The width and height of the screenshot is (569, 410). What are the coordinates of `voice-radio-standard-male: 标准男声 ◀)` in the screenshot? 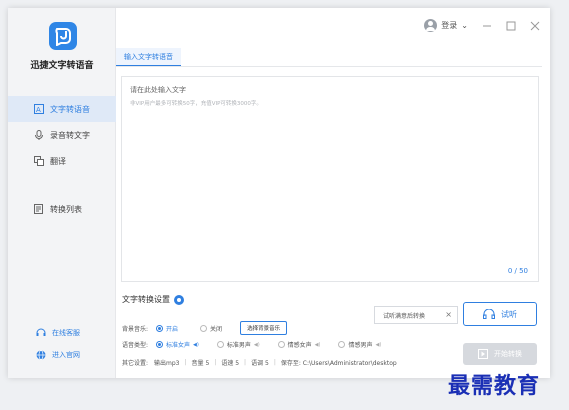 It's located at (238, 344).